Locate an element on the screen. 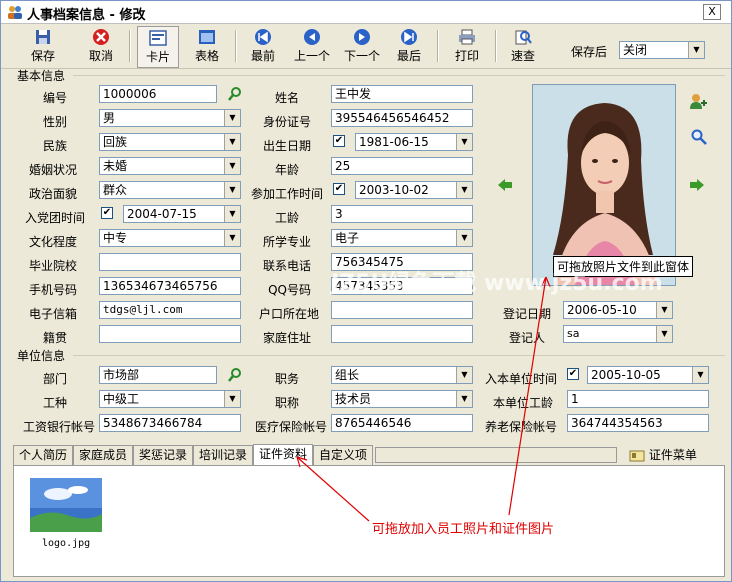  bank-field: 5348673466784 is located at coordinates (170, 423).